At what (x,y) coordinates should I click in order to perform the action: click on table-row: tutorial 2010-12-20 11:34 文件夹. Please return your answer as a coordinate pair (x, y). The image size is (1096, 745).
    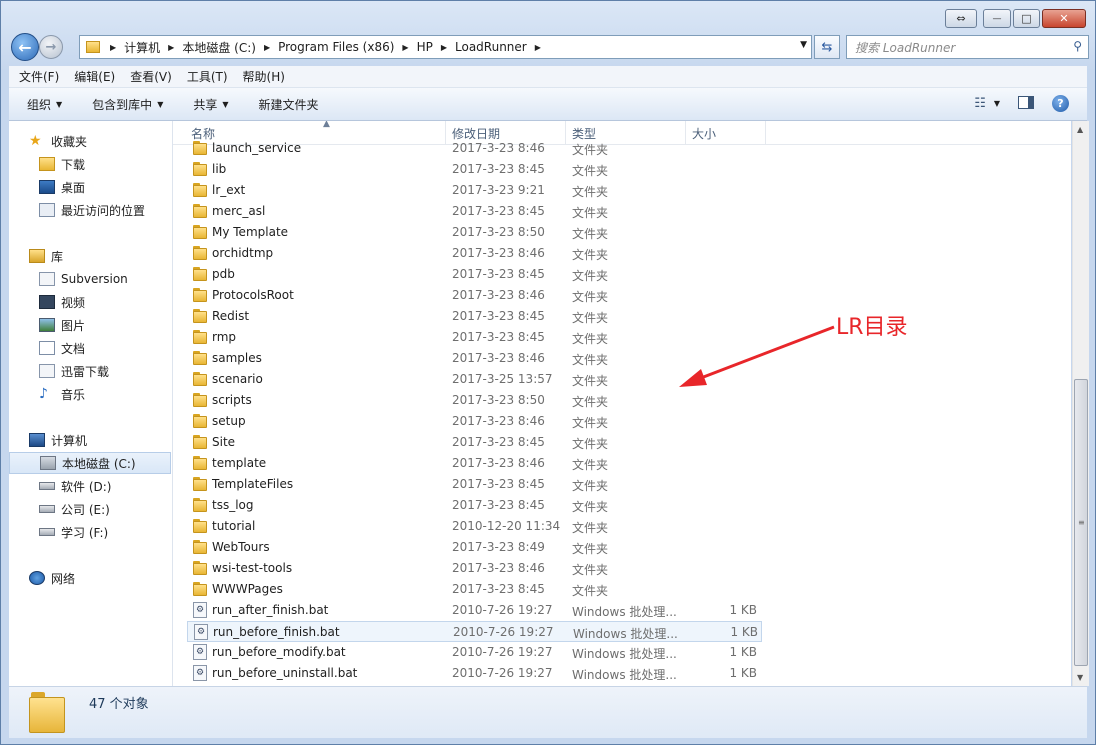
    Looking at the image, I should click on (474, 526).